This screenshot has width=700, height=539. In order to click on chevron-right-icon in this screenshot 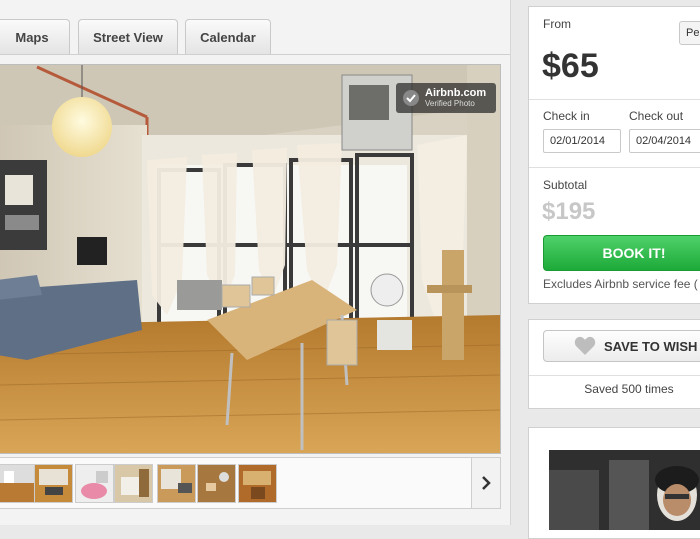, I will do `click(486, 483)`.